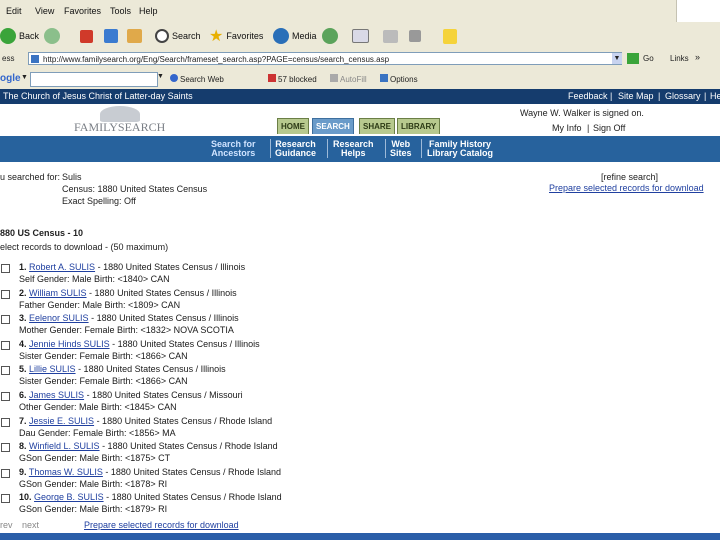  What do you see at coordinates (8, 36) in the screenshot?
I see `back-arrow-icon` at bounding box center [8, 36].